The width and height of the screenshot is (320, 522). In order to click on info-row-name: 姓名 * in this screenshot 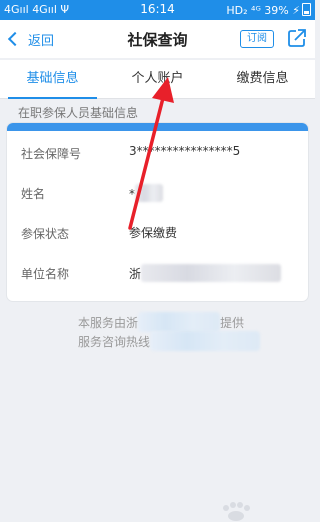, I will do `click(157, 193)`.